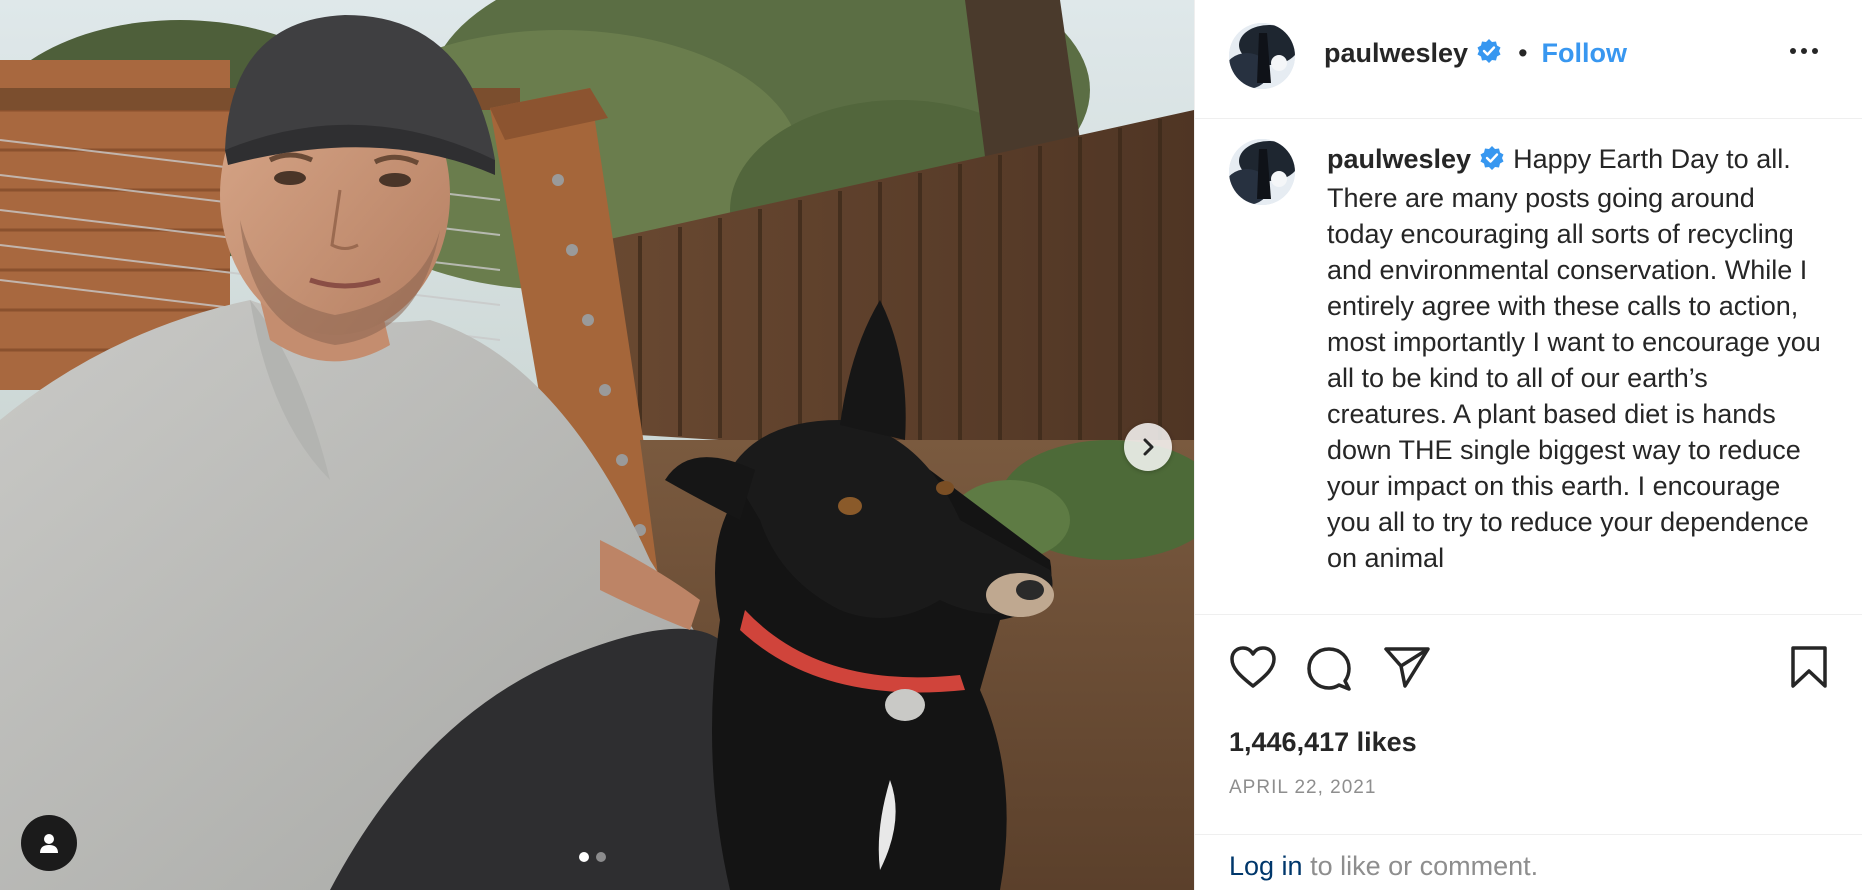 This screenshot has height=891, width=1862. Describe the element at coordinates (1528, 724) in the screenshot. I see `post-actions: 1,446,417 likes APRIL 22, 2021` at that location.